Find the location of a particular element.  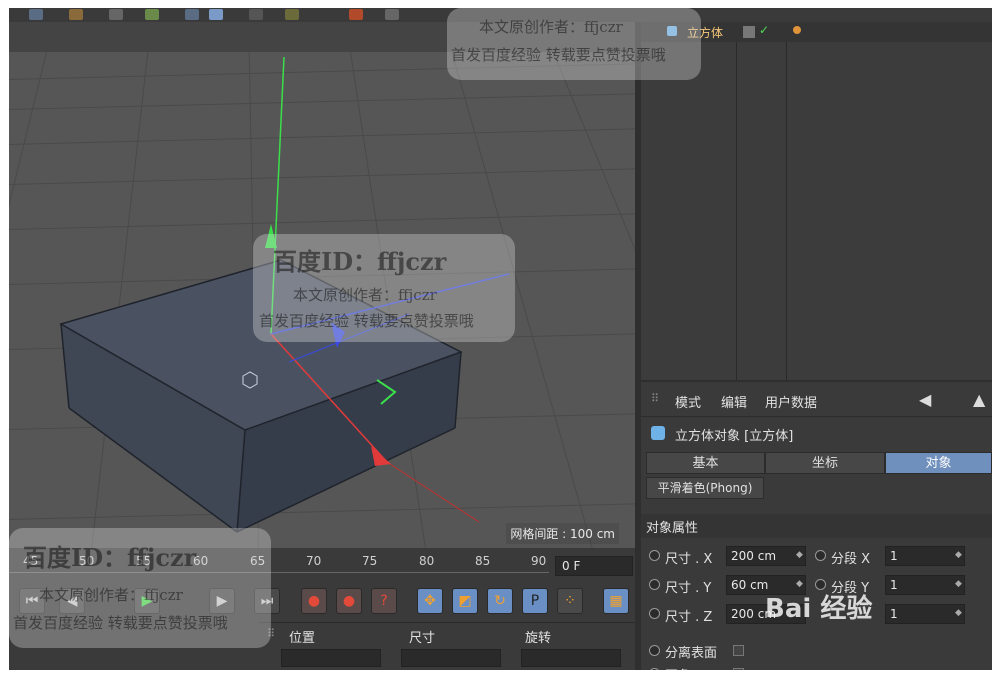

coord-size-field is located at coordinates (451, 658).